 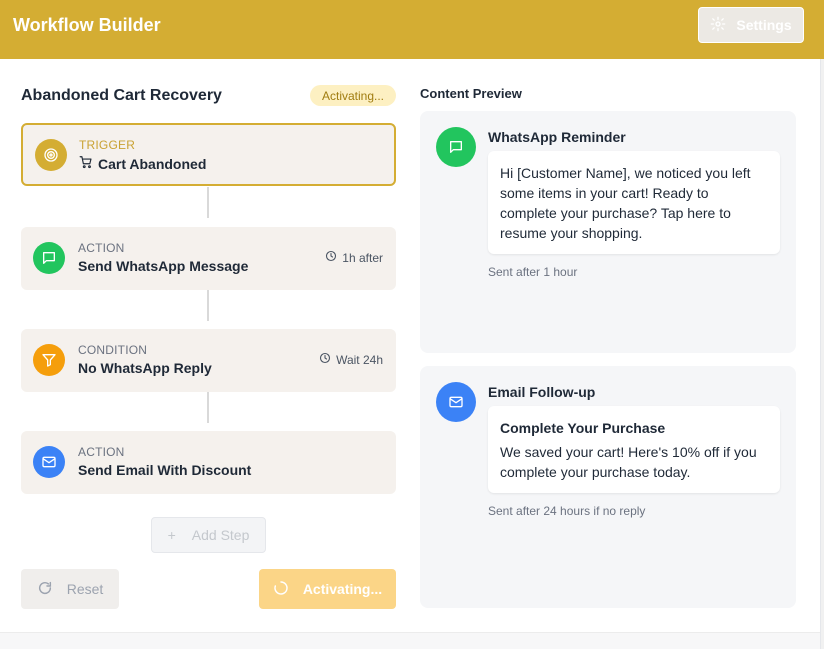 I want to click on workflow-step-whatsapp: ACTION Send WhatsApp Message 1h after, so click(x=208, y=258).